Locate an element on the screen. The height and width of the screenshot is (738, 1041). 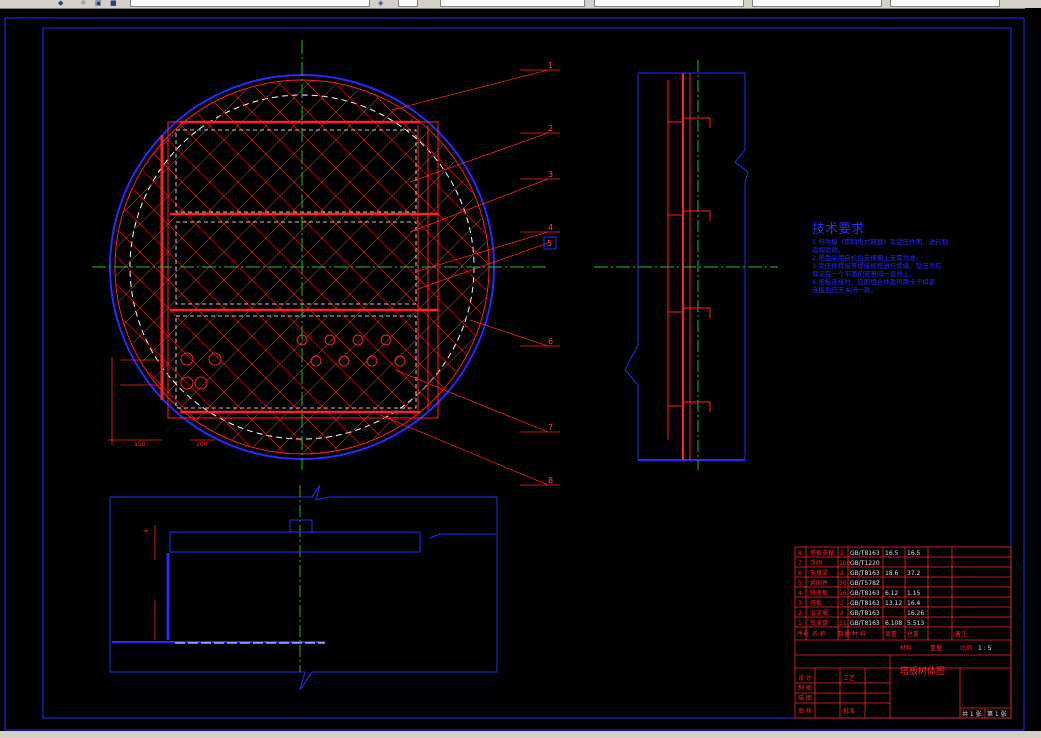
svg-text: 18.6 is located at coordinates (892, 573).